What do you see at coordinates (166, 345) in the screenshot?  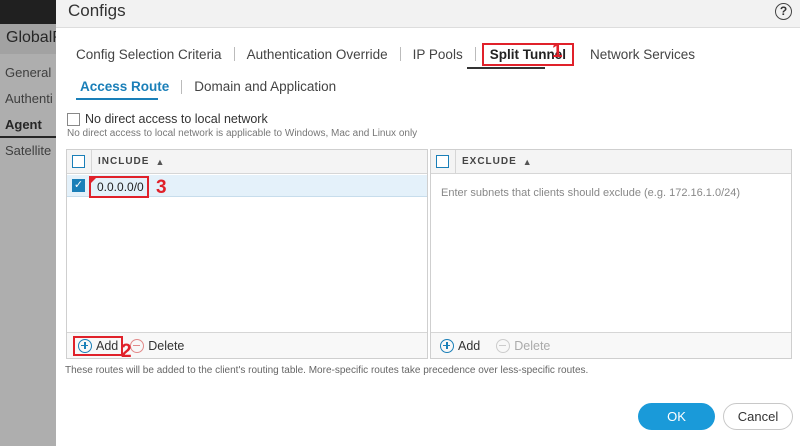 I see `include-delete-label: Delete` at bounding box center [166, 345].